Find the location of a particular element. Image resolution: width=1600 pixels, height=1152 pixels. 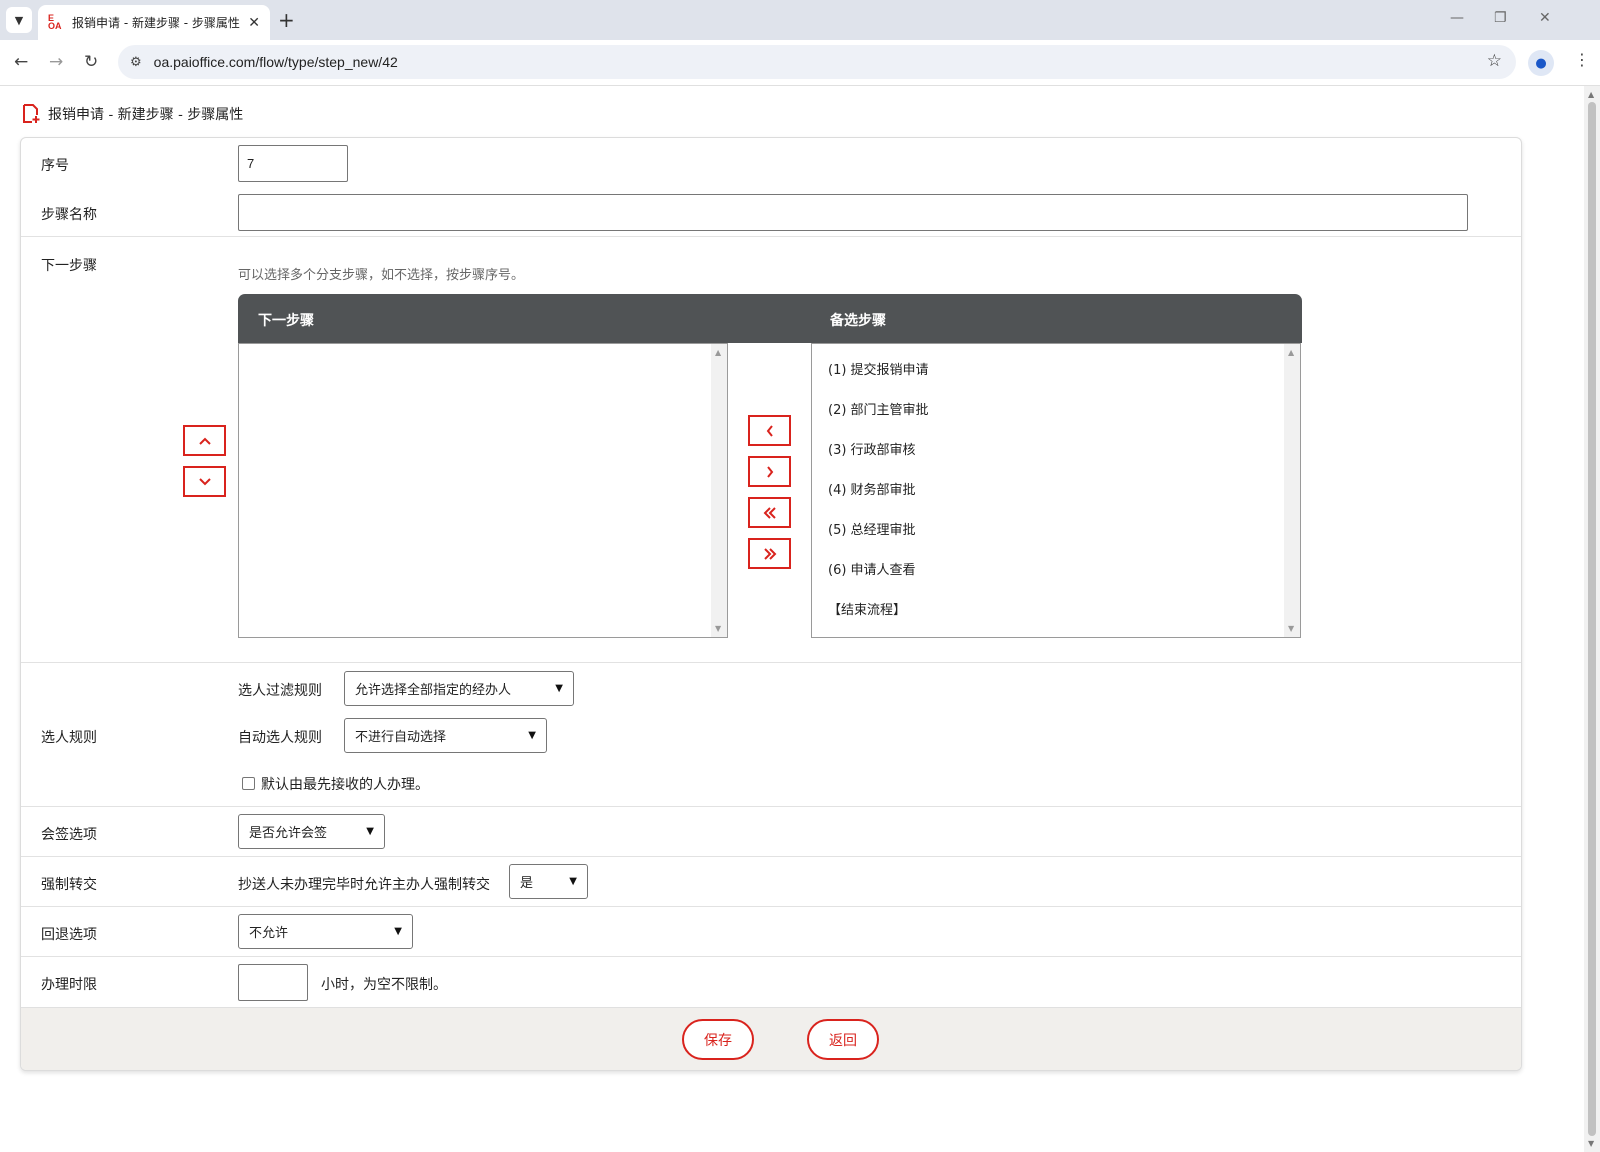

bookmark-star-icon: ☆ is located at coordinates (1494, 61).